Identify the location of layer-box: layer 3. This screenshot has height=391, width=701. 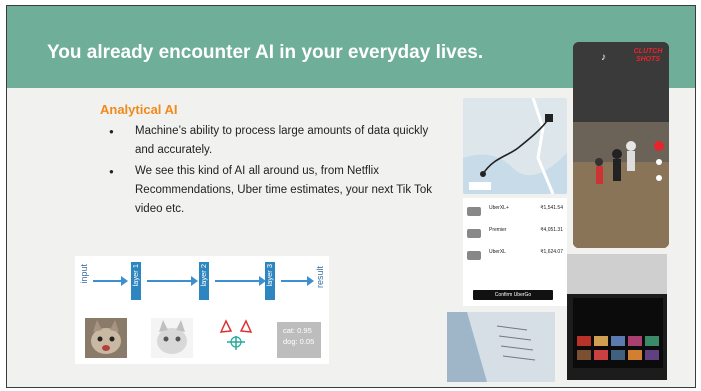
(270, 281).